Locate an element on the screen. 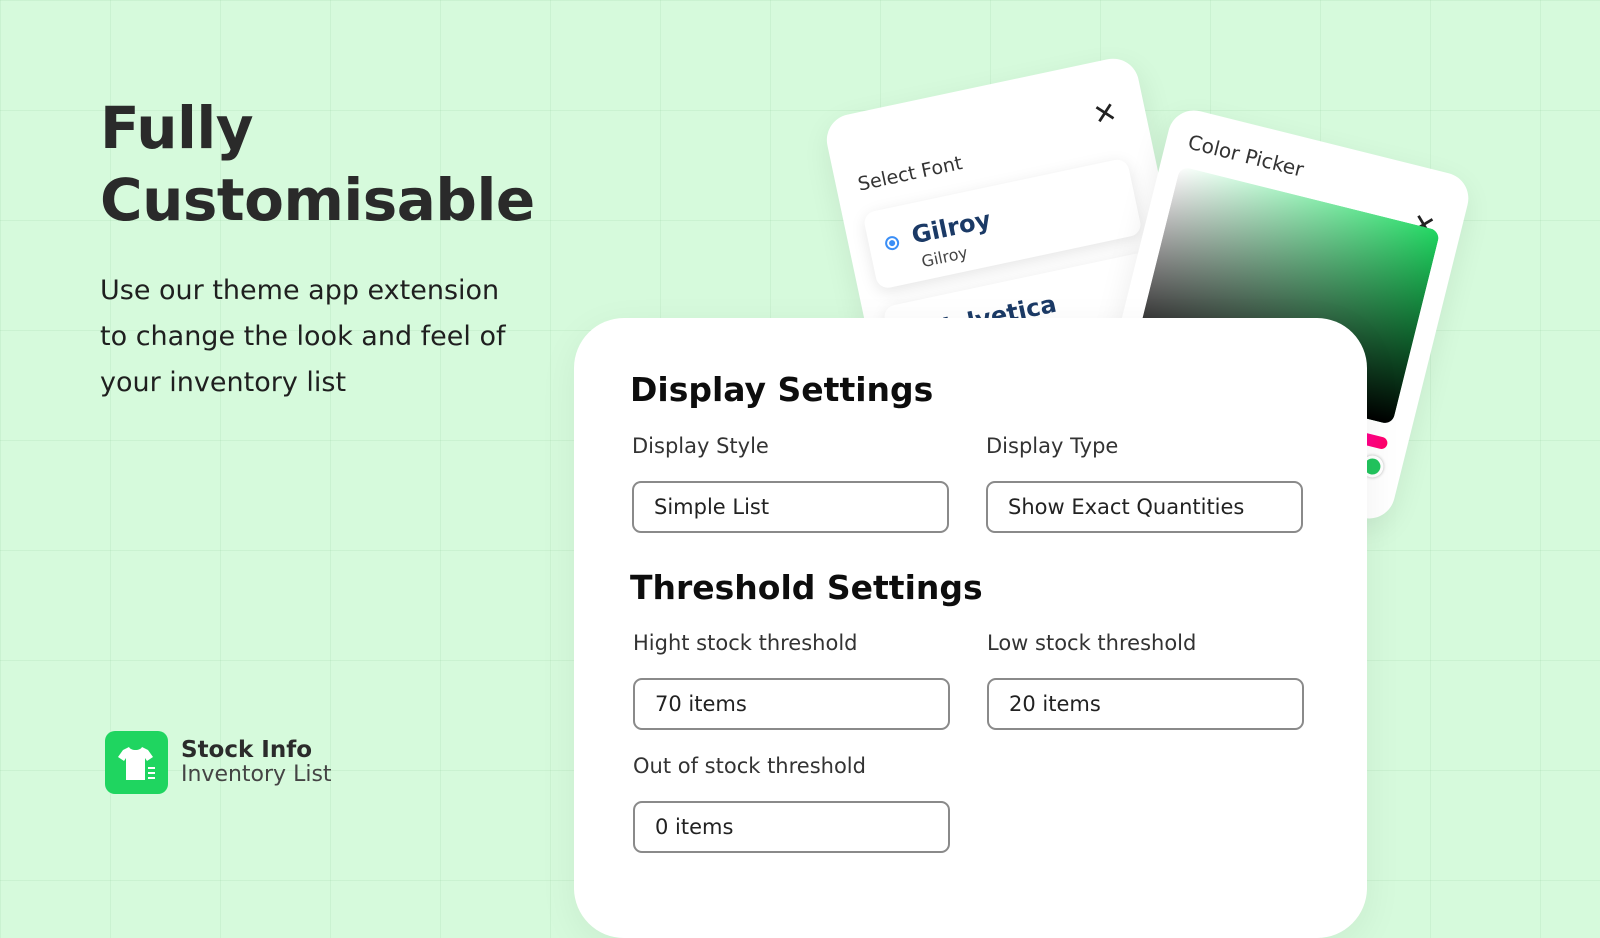 The width and height of the screenshot is (1600, 938). display-type-label: Display Type is located at coordinates (1052, 446).